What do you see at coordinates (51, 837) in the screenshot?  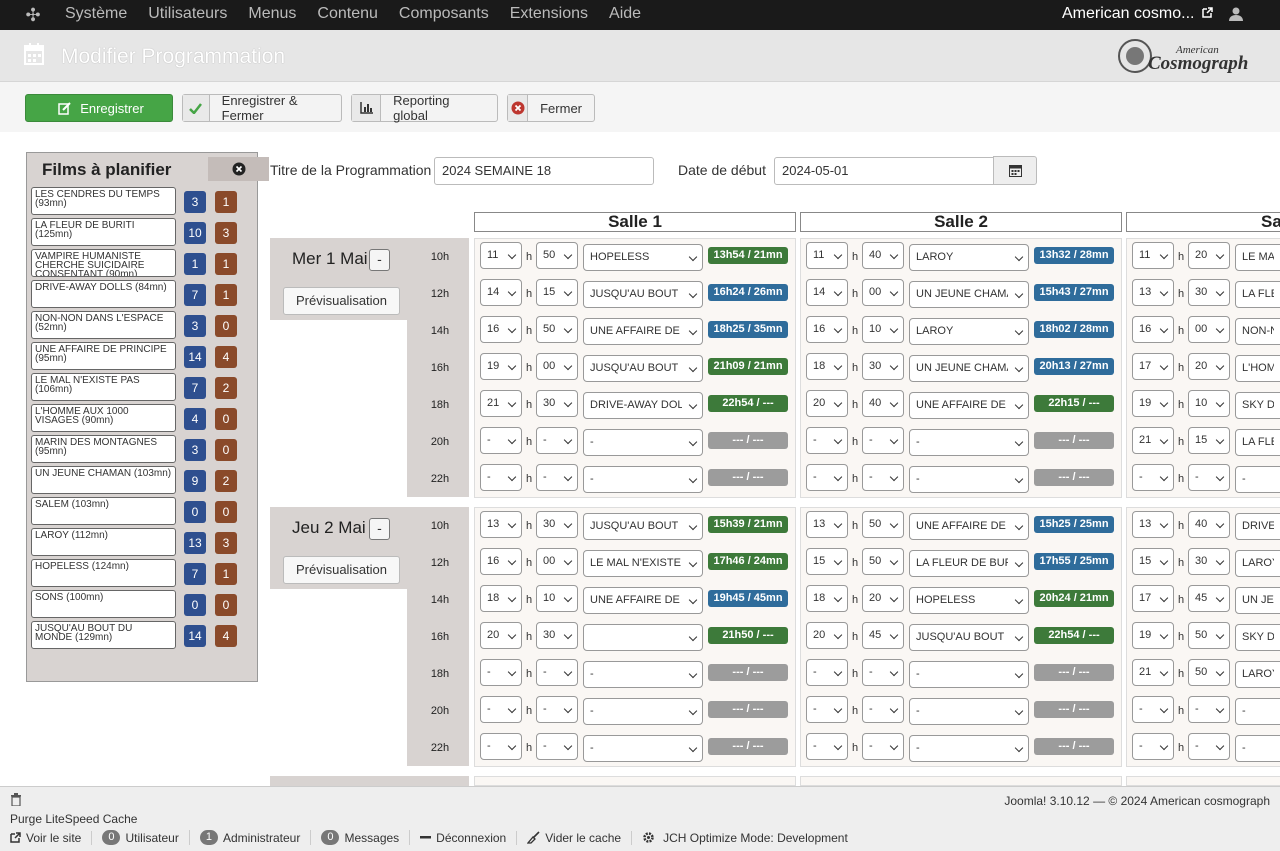 I see `view-site-link: Voir le site` at bounding box center [51, 837].